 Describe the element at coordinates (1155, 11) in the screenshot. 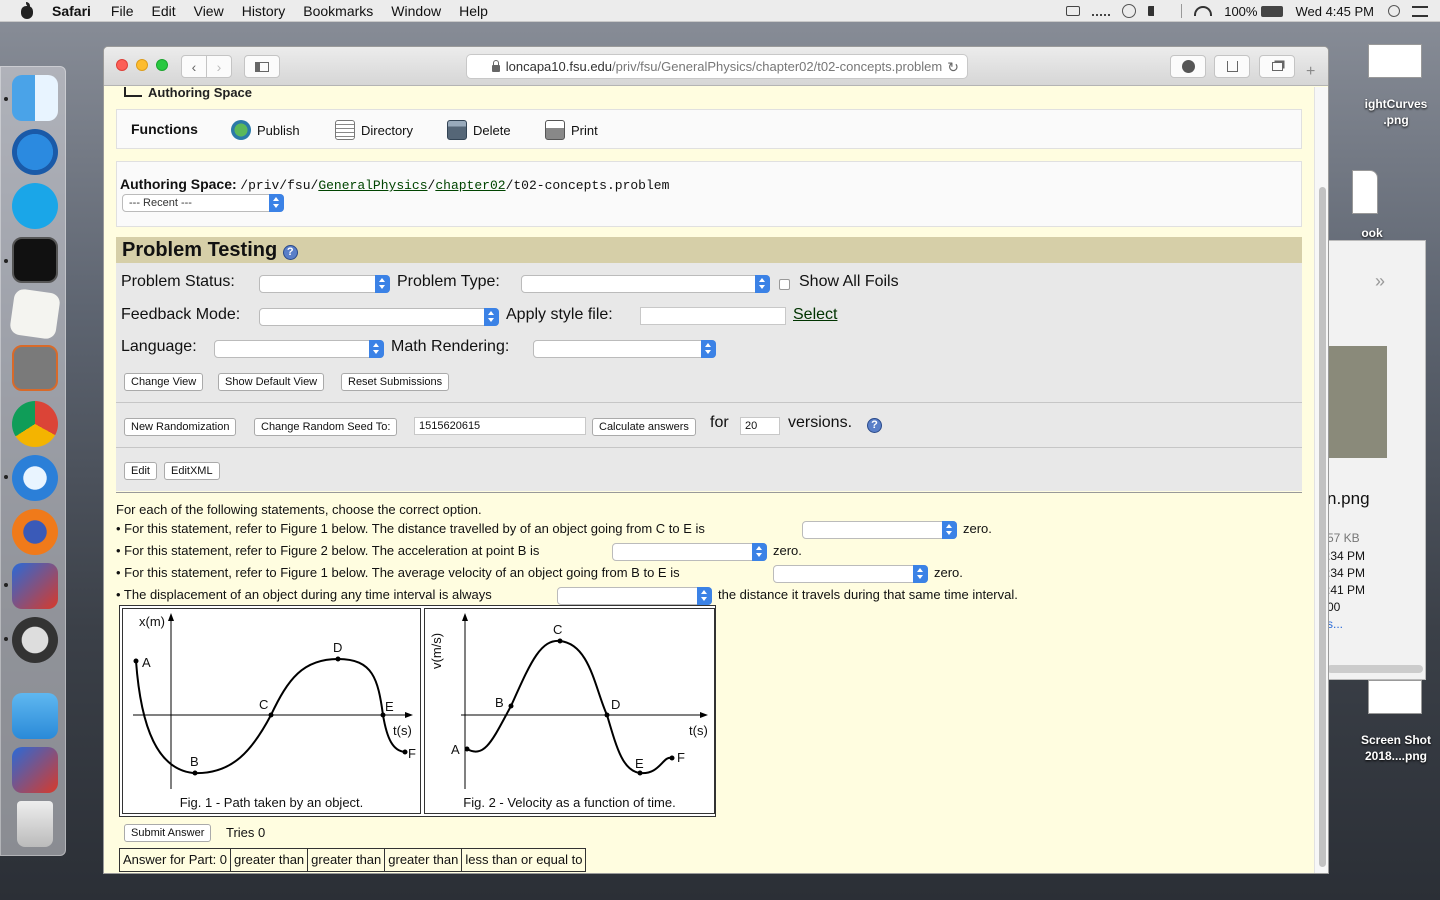

I see `volume-icon` at that location.